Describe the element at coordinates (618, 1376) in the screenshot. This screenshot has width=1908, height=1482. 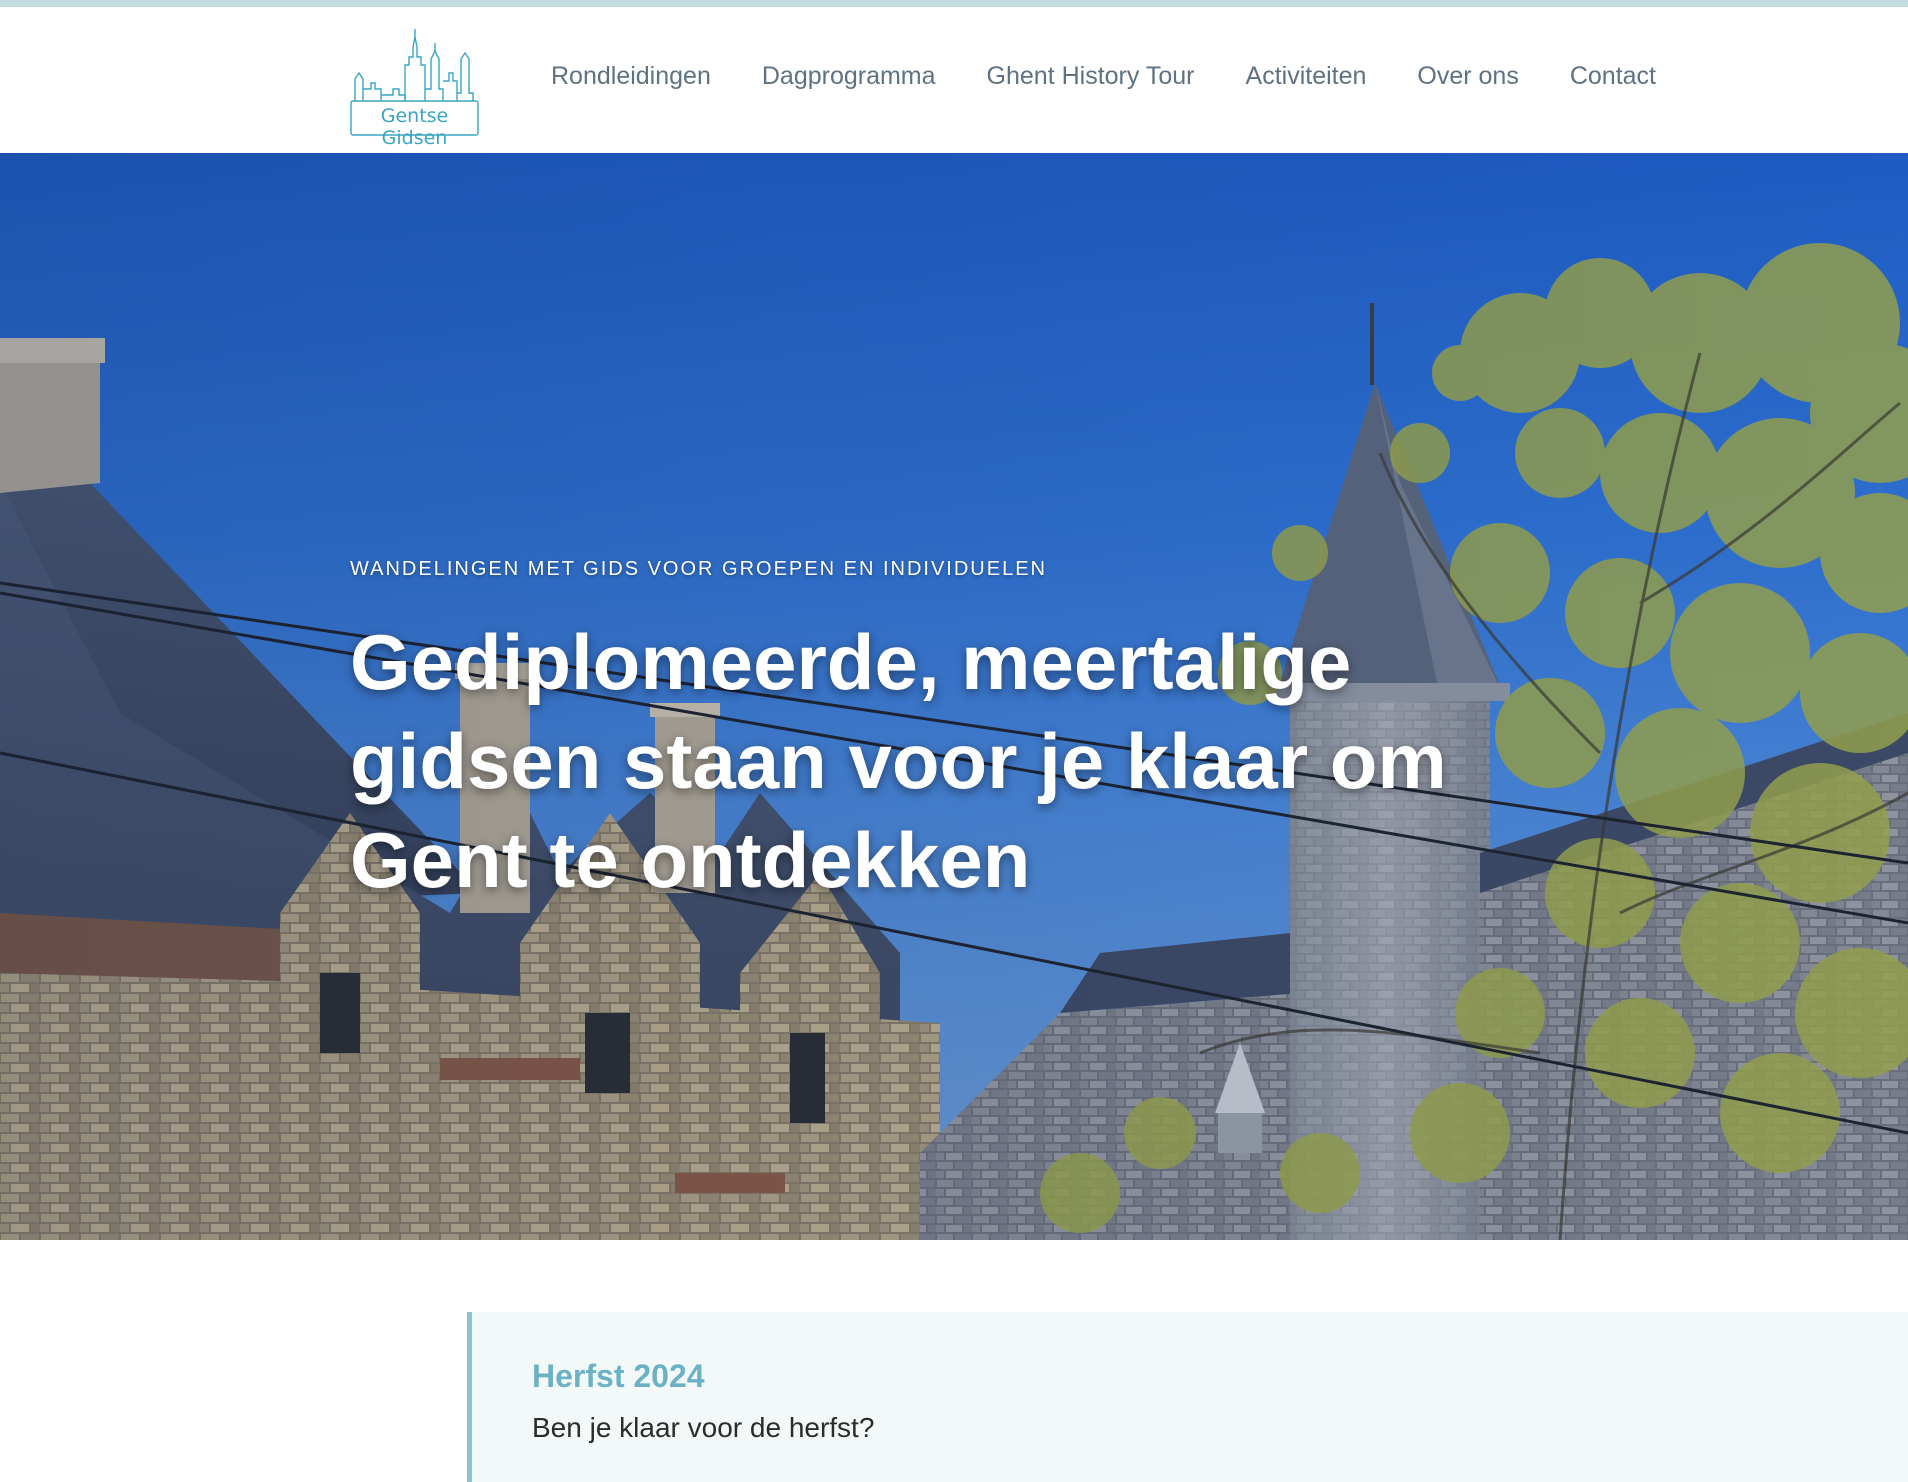
I see `announcement-title: Herfst 2024` at that location.